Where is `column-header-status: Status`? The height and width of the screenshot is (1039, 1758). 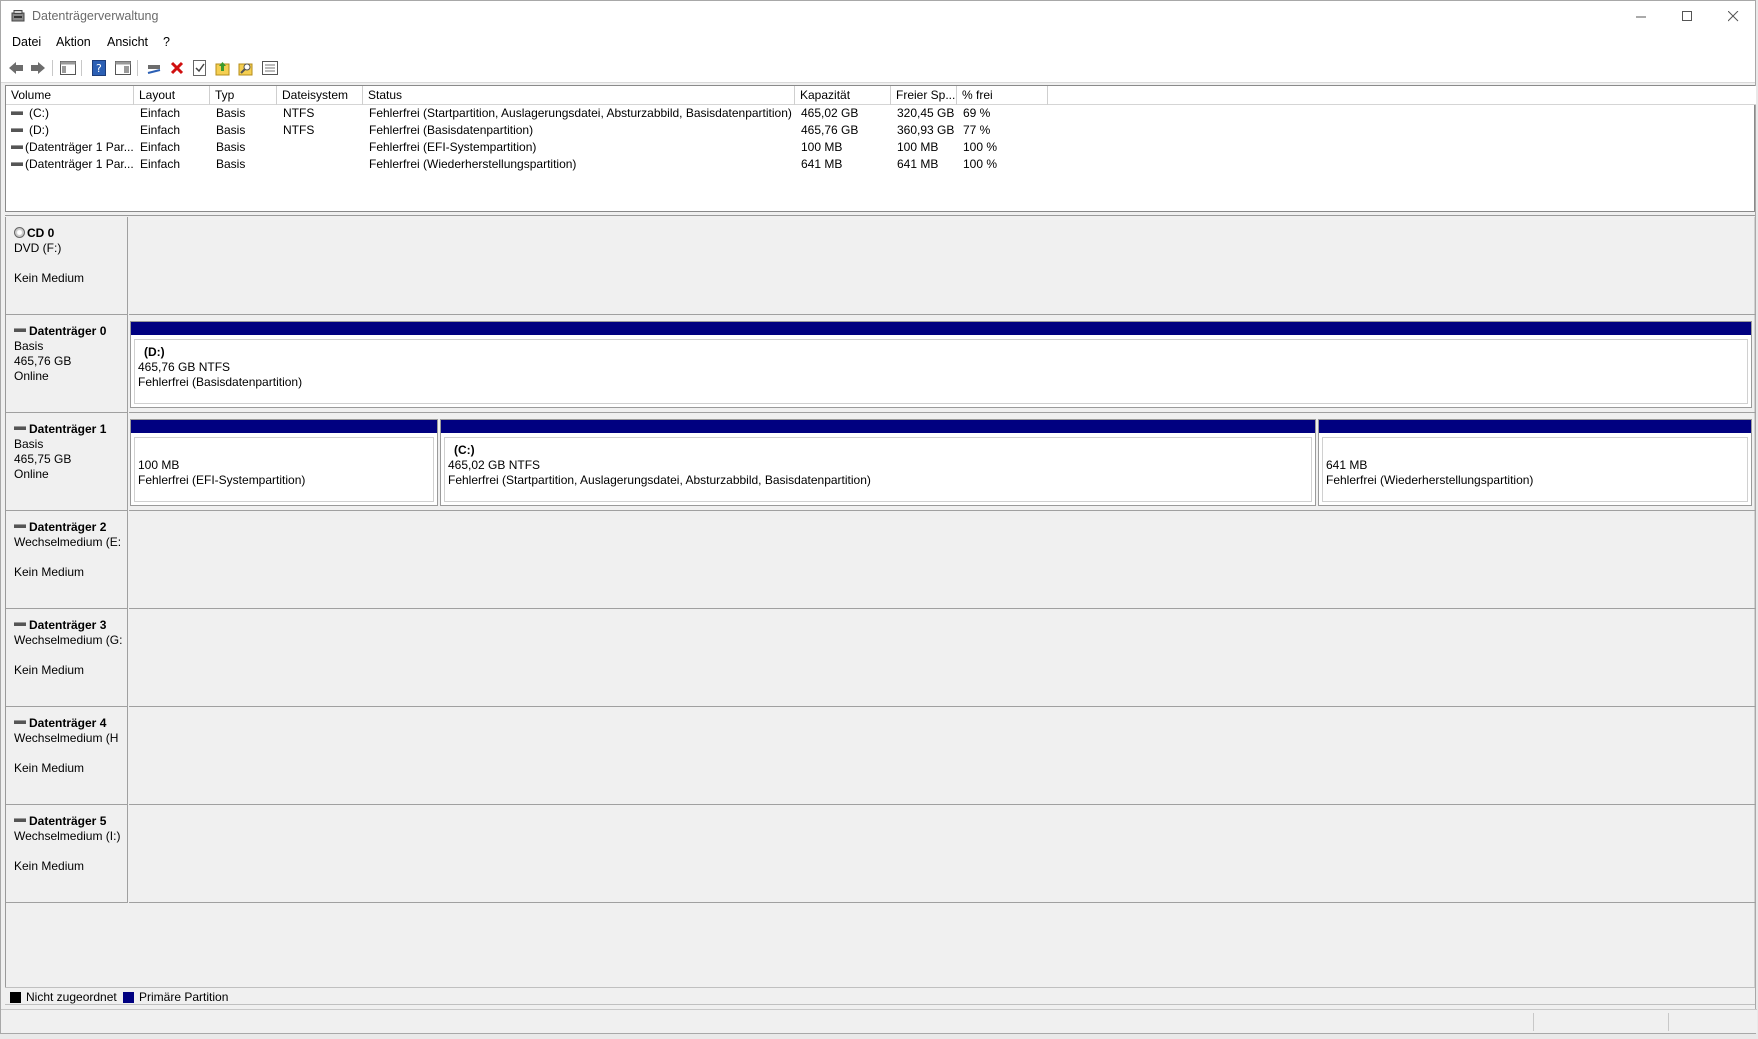 column-header-status: Status is located at coordinates (579, 95).